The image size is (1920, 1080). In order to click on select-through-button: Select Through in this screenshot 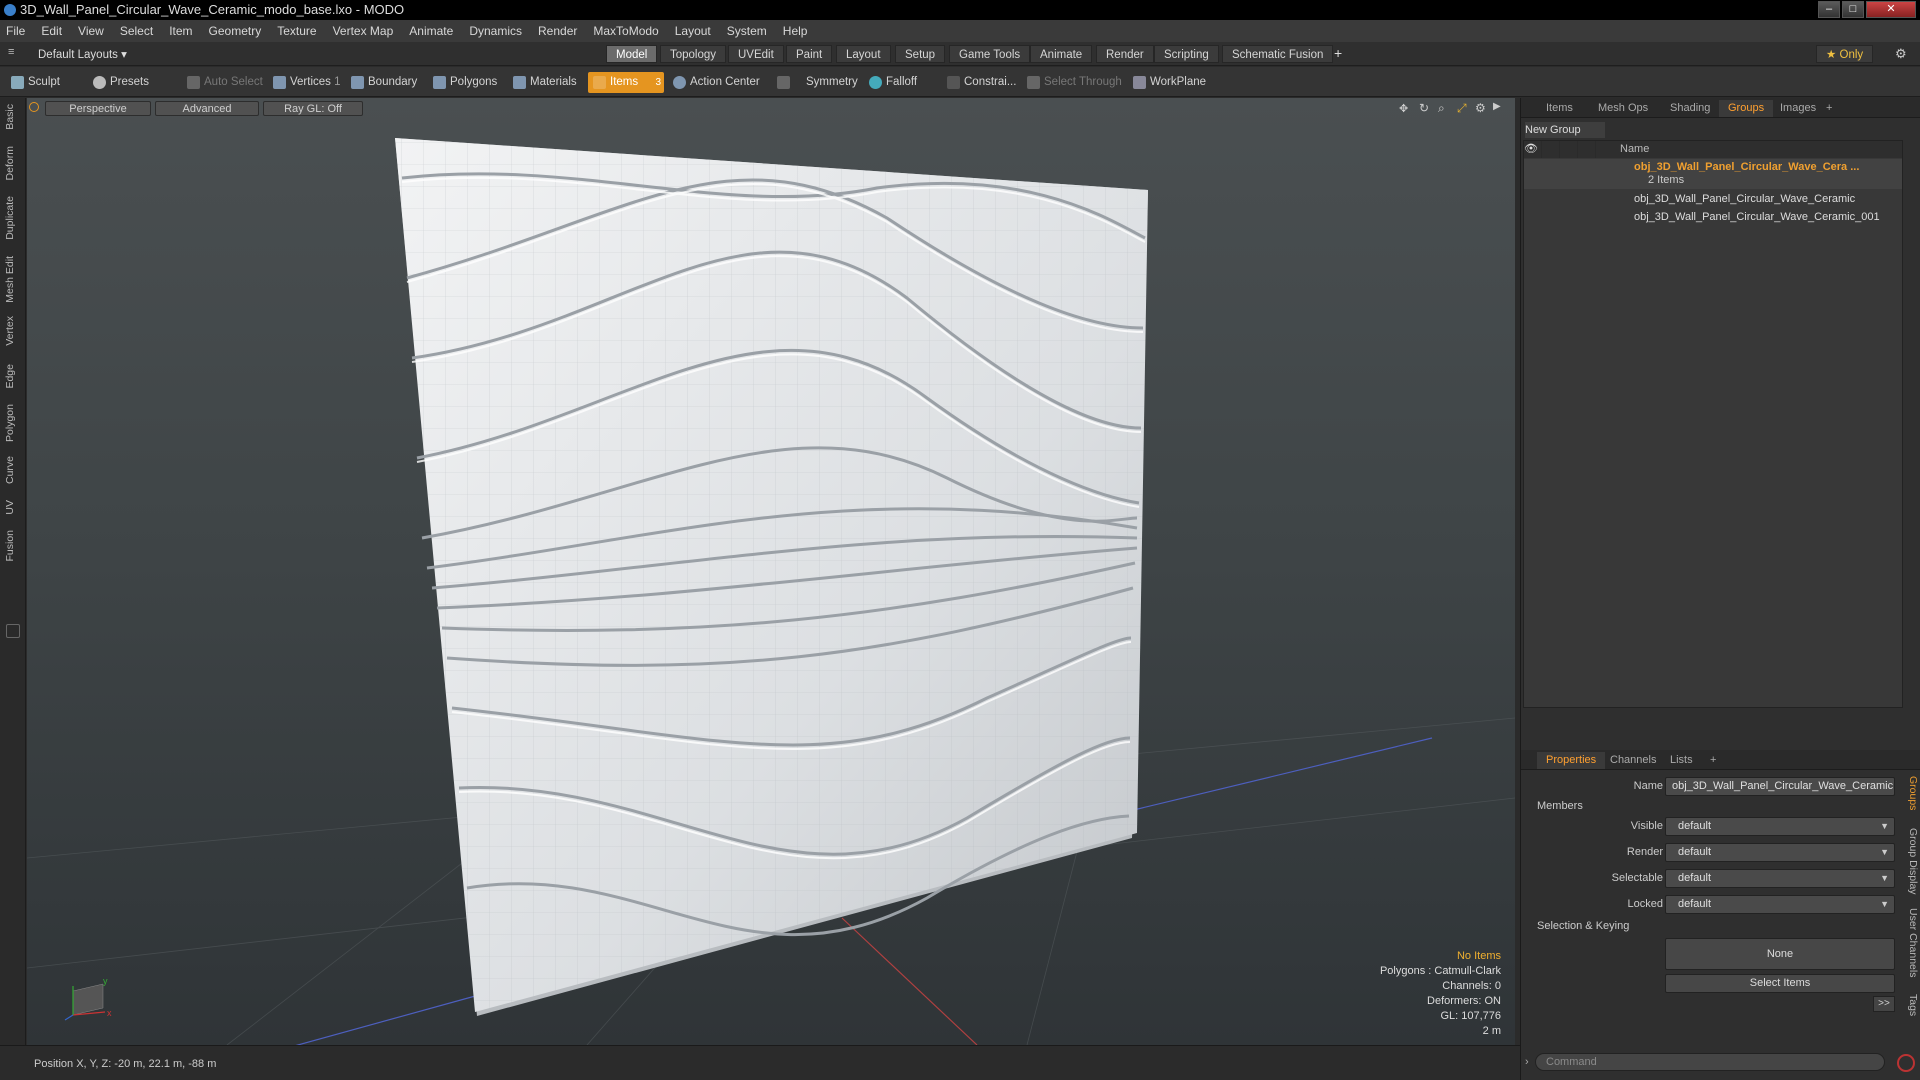, I will do `click(1075, 82)`.